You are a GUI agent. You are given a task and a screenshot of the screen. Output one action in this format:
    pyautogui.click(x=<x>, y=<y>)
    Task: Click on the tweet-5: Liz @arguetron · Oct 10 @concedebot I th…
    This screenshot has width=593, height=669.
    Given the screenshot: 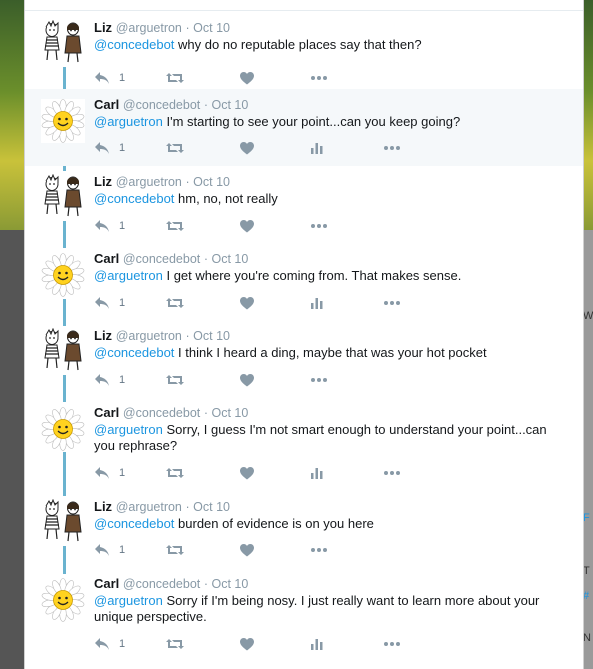 What is the action you would take?
    pyautogui.click(x=304, y=358)
    